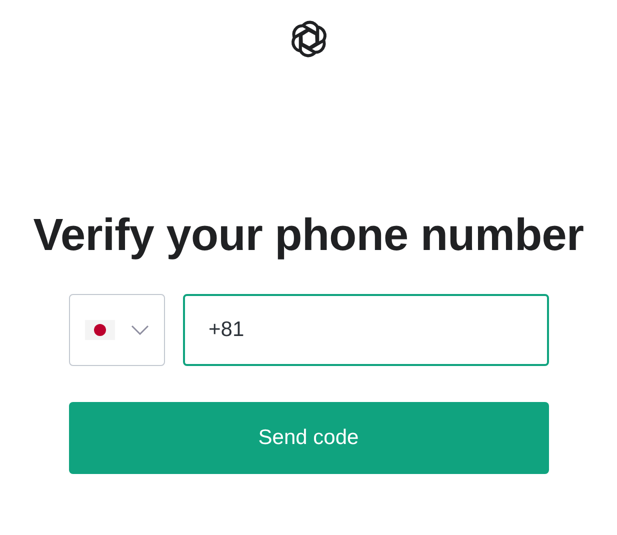  Describe the element at coordinates (99, 330) in the screenshot. I see `flag-icon` at that location.